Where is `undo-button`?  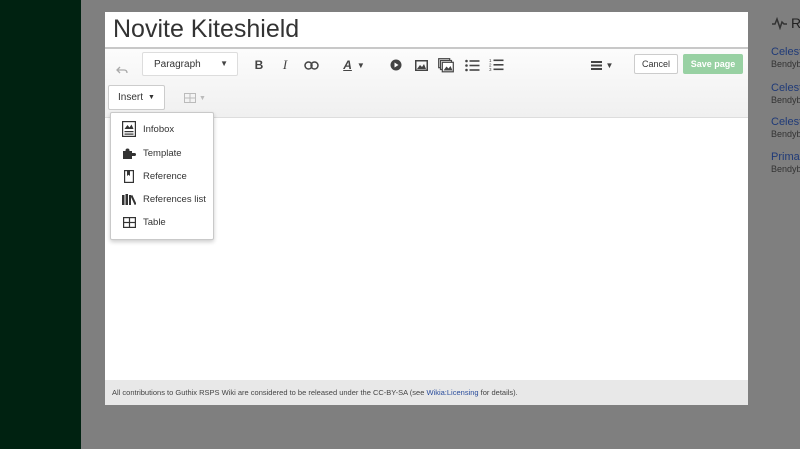
undo-button is located at coordinates (122, 71).